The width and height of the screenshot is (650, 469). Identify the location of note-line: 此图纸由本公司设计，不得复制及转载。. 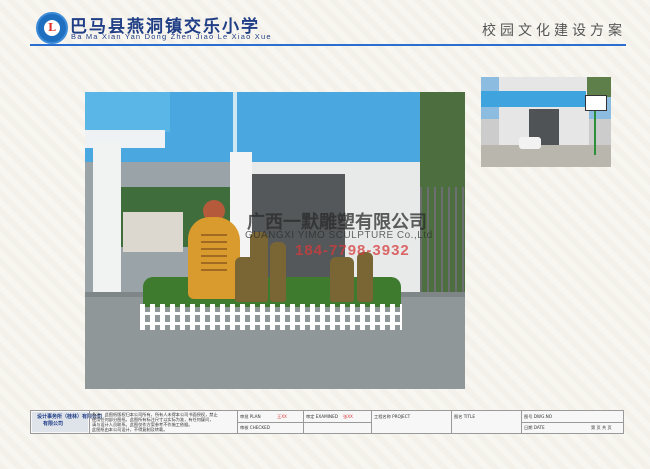
(130, 429).